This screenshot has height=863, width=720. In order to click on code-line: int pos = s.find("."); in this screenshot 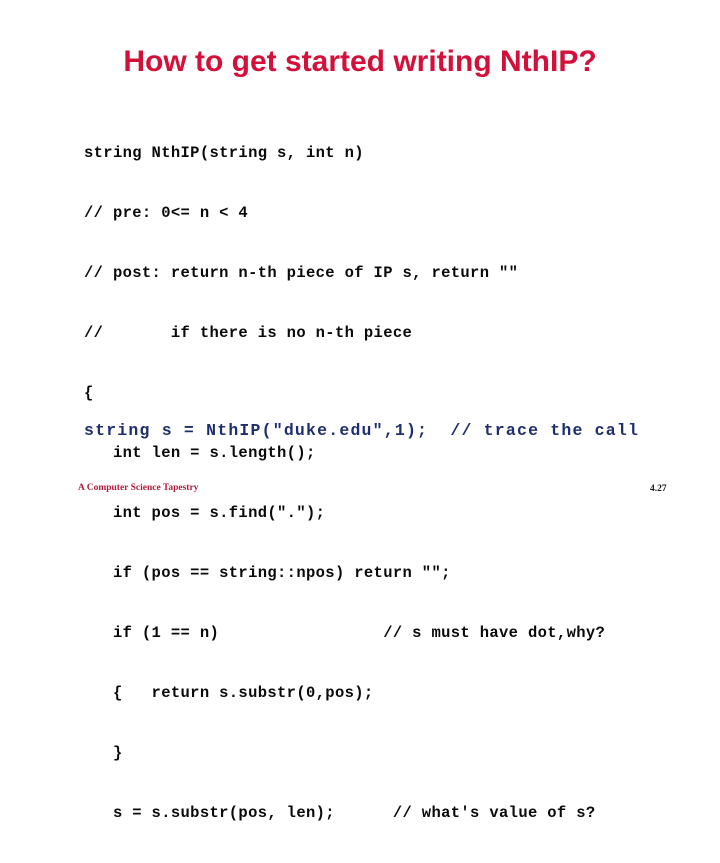, I will do `click(205, 513)`.